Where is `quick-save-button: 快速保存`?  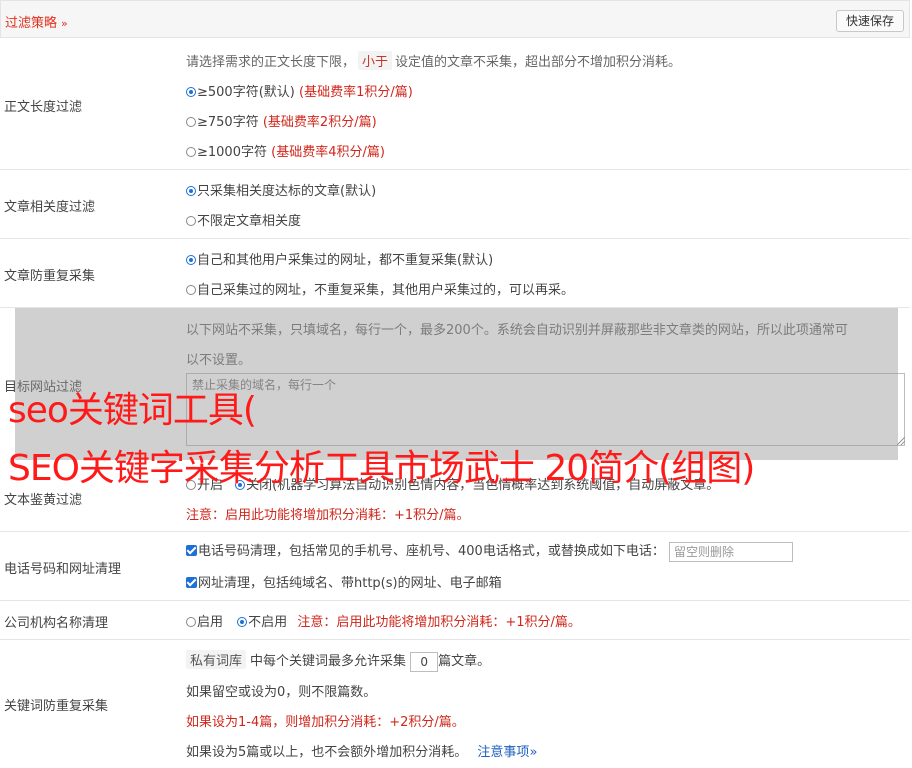
quick-save-button: 快速保存 is located at coordinates (869, 21).